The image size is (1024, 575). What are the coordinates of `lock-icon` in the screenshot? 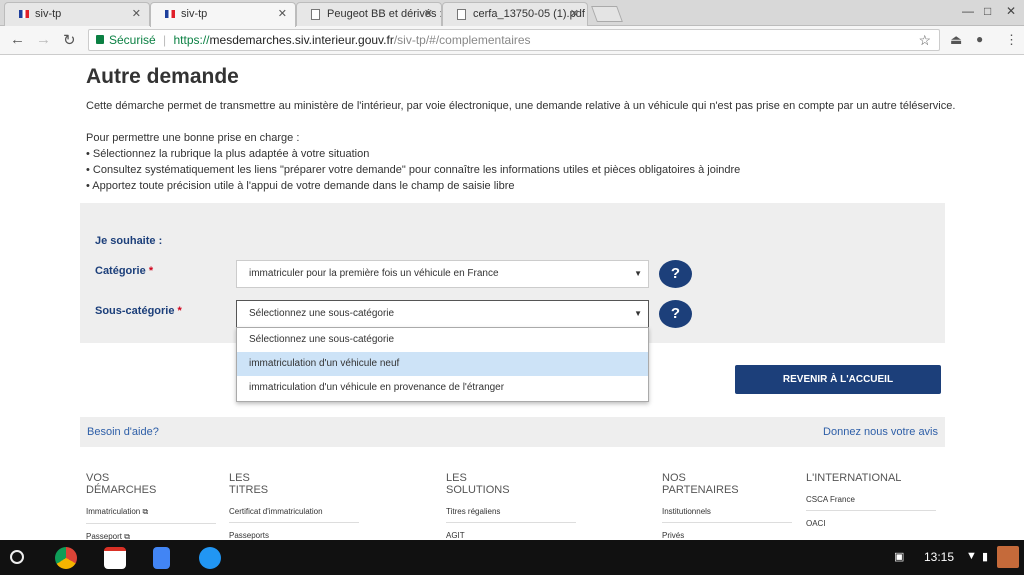 It's located at (100, 39).